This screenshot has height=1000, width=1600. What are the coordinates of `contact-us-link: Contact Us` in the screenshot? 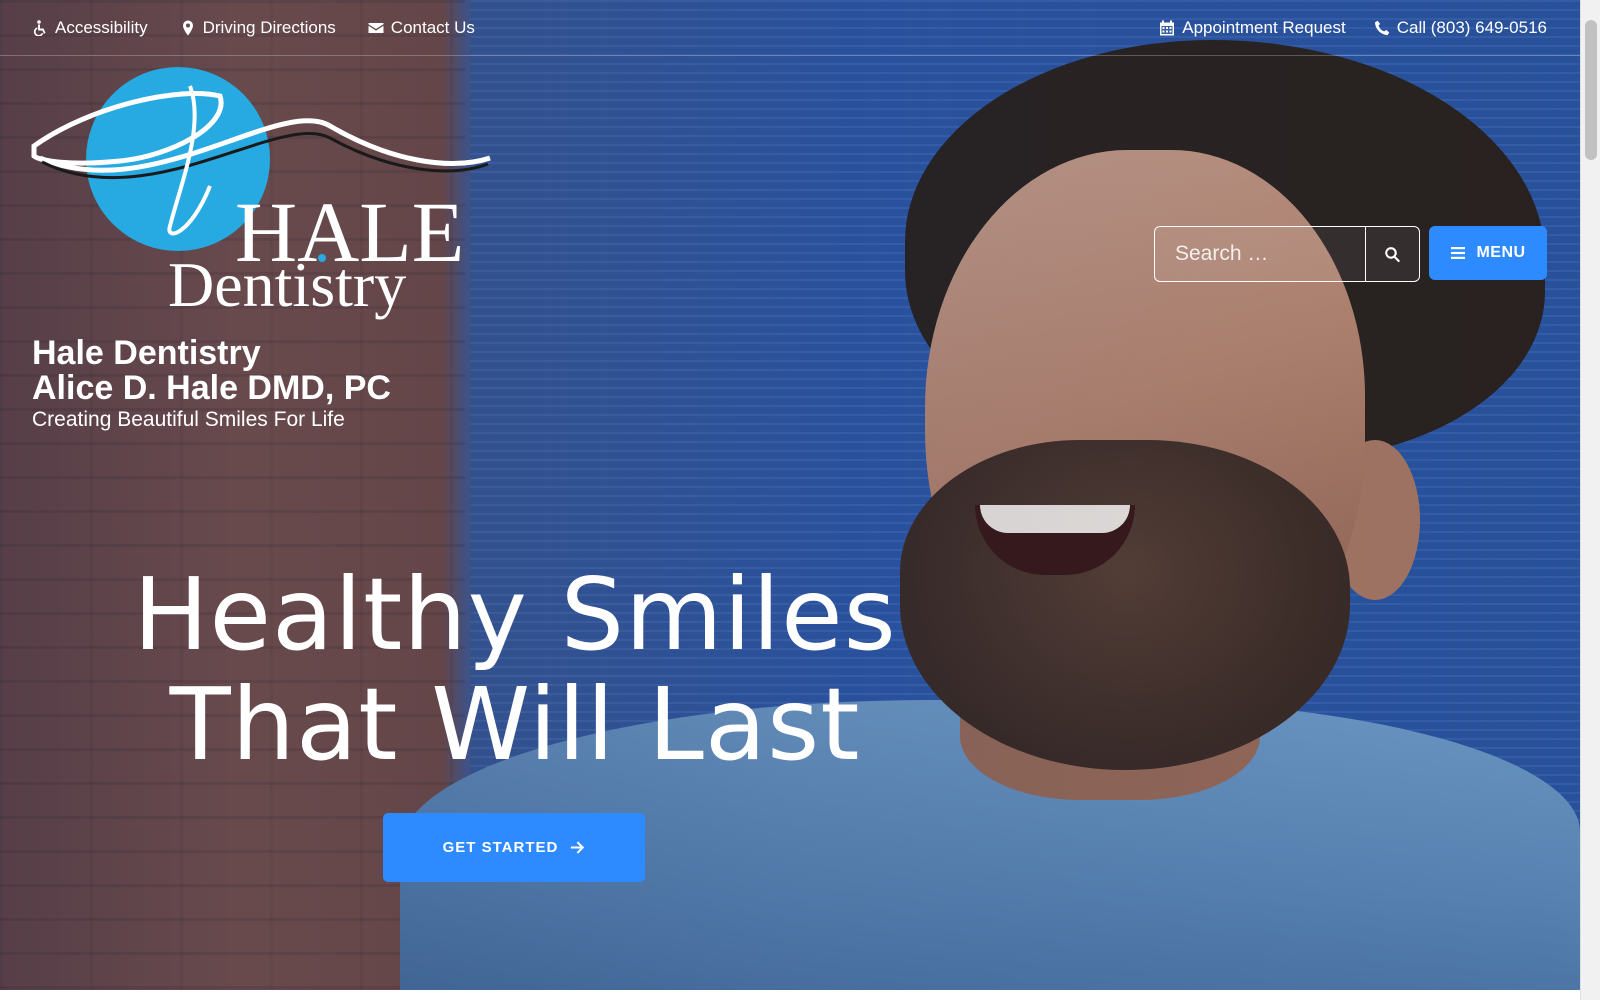 It's located at (421, 28).